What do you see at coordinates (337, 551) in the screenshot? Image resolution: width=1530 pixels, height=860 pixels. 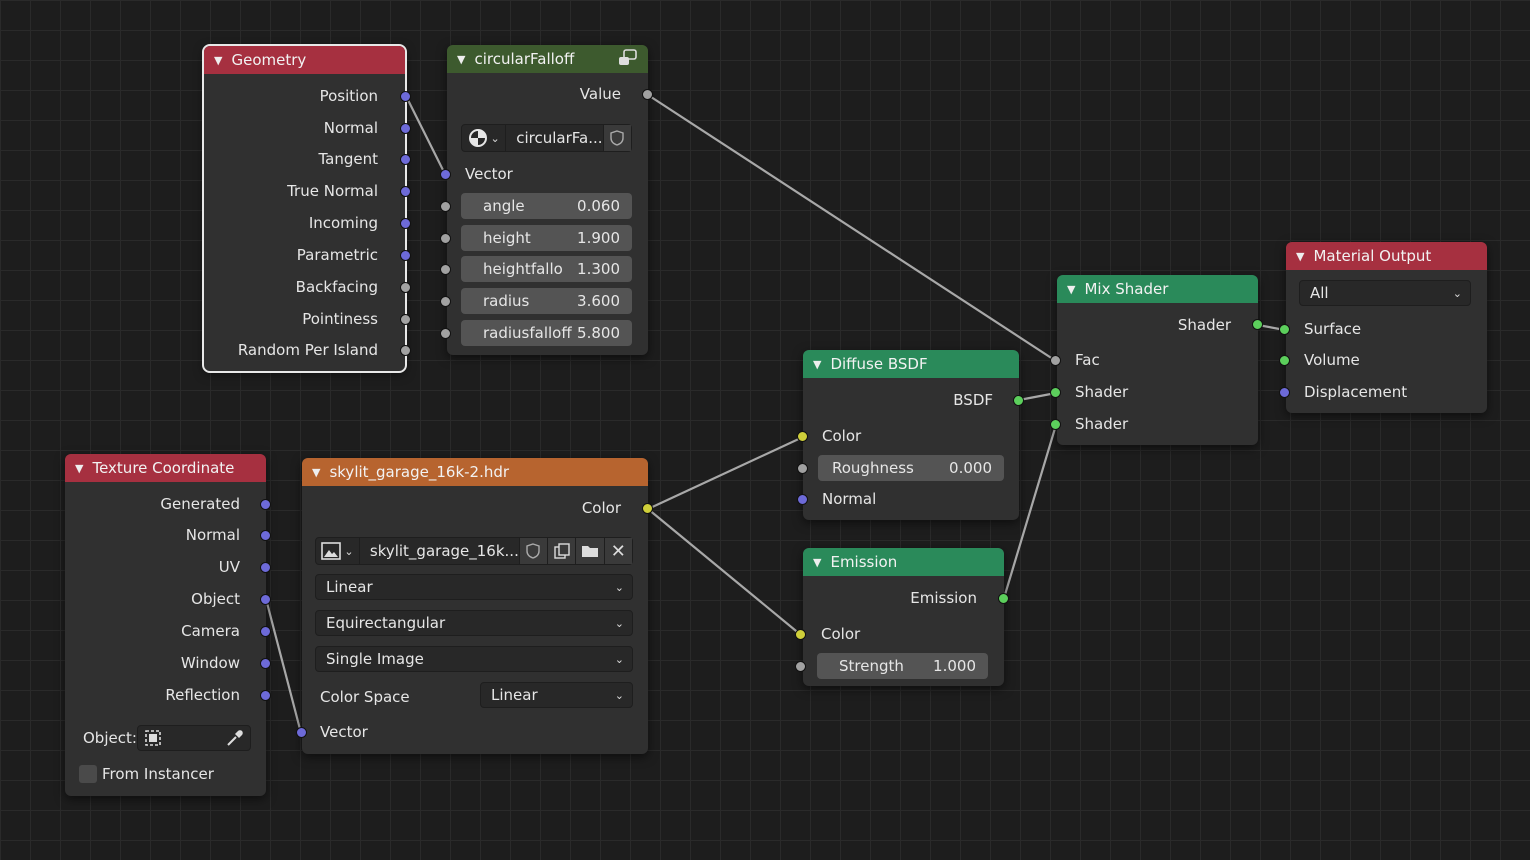 I see `image-type-icon: ⌄` at bounding box center [337, 551].